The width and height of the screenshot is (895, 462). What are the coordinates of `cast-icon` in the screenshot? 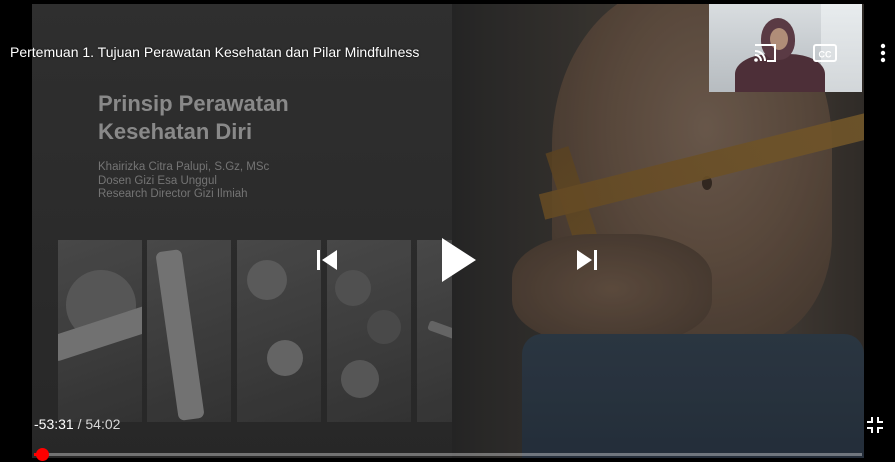 It's located at (765, 53).